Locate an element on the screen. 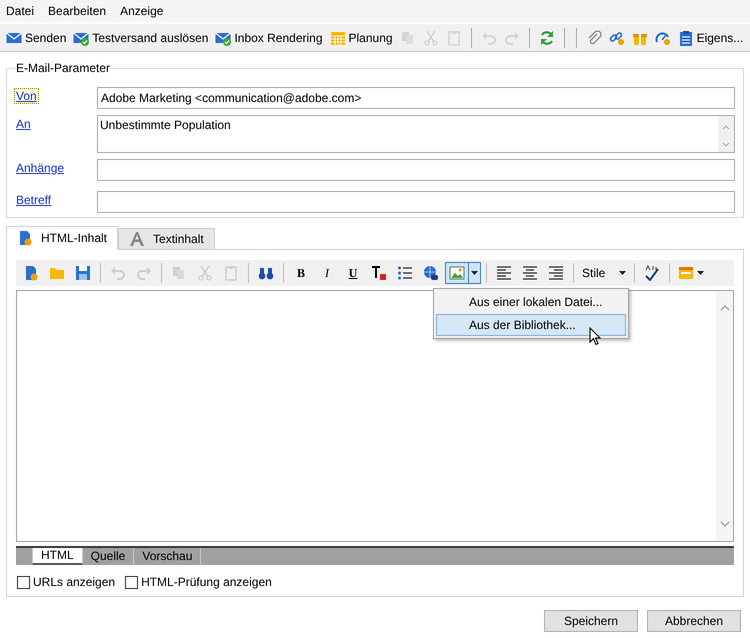 Image resolution: width=750 pixels, height=638 pixels. letter-a-icon is located at coordinates (137, 239).